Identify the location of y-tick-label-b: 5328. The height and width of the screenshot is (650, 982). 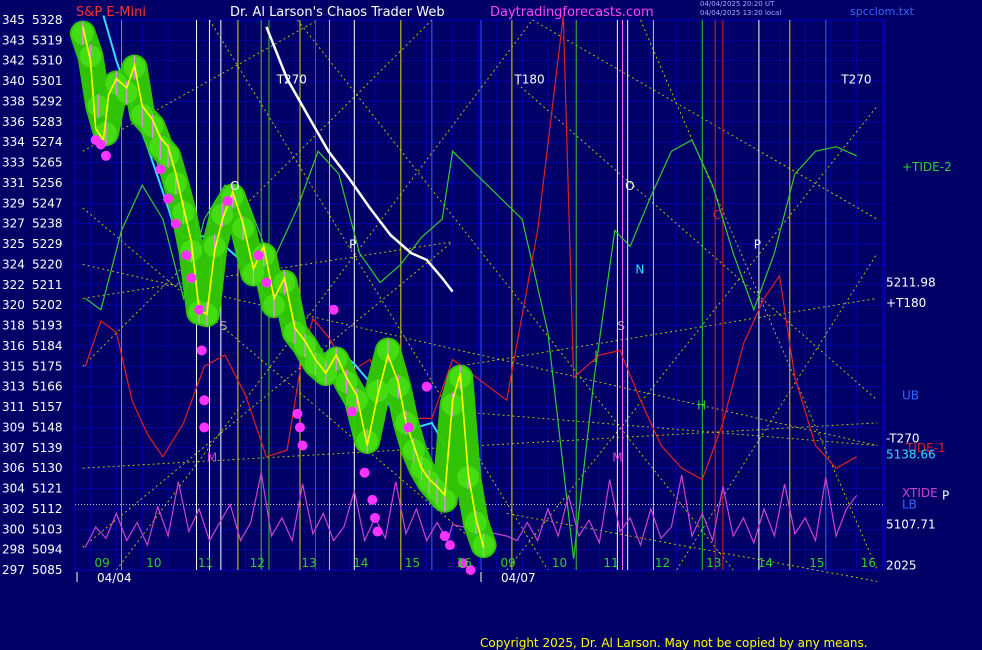
(47, 20).